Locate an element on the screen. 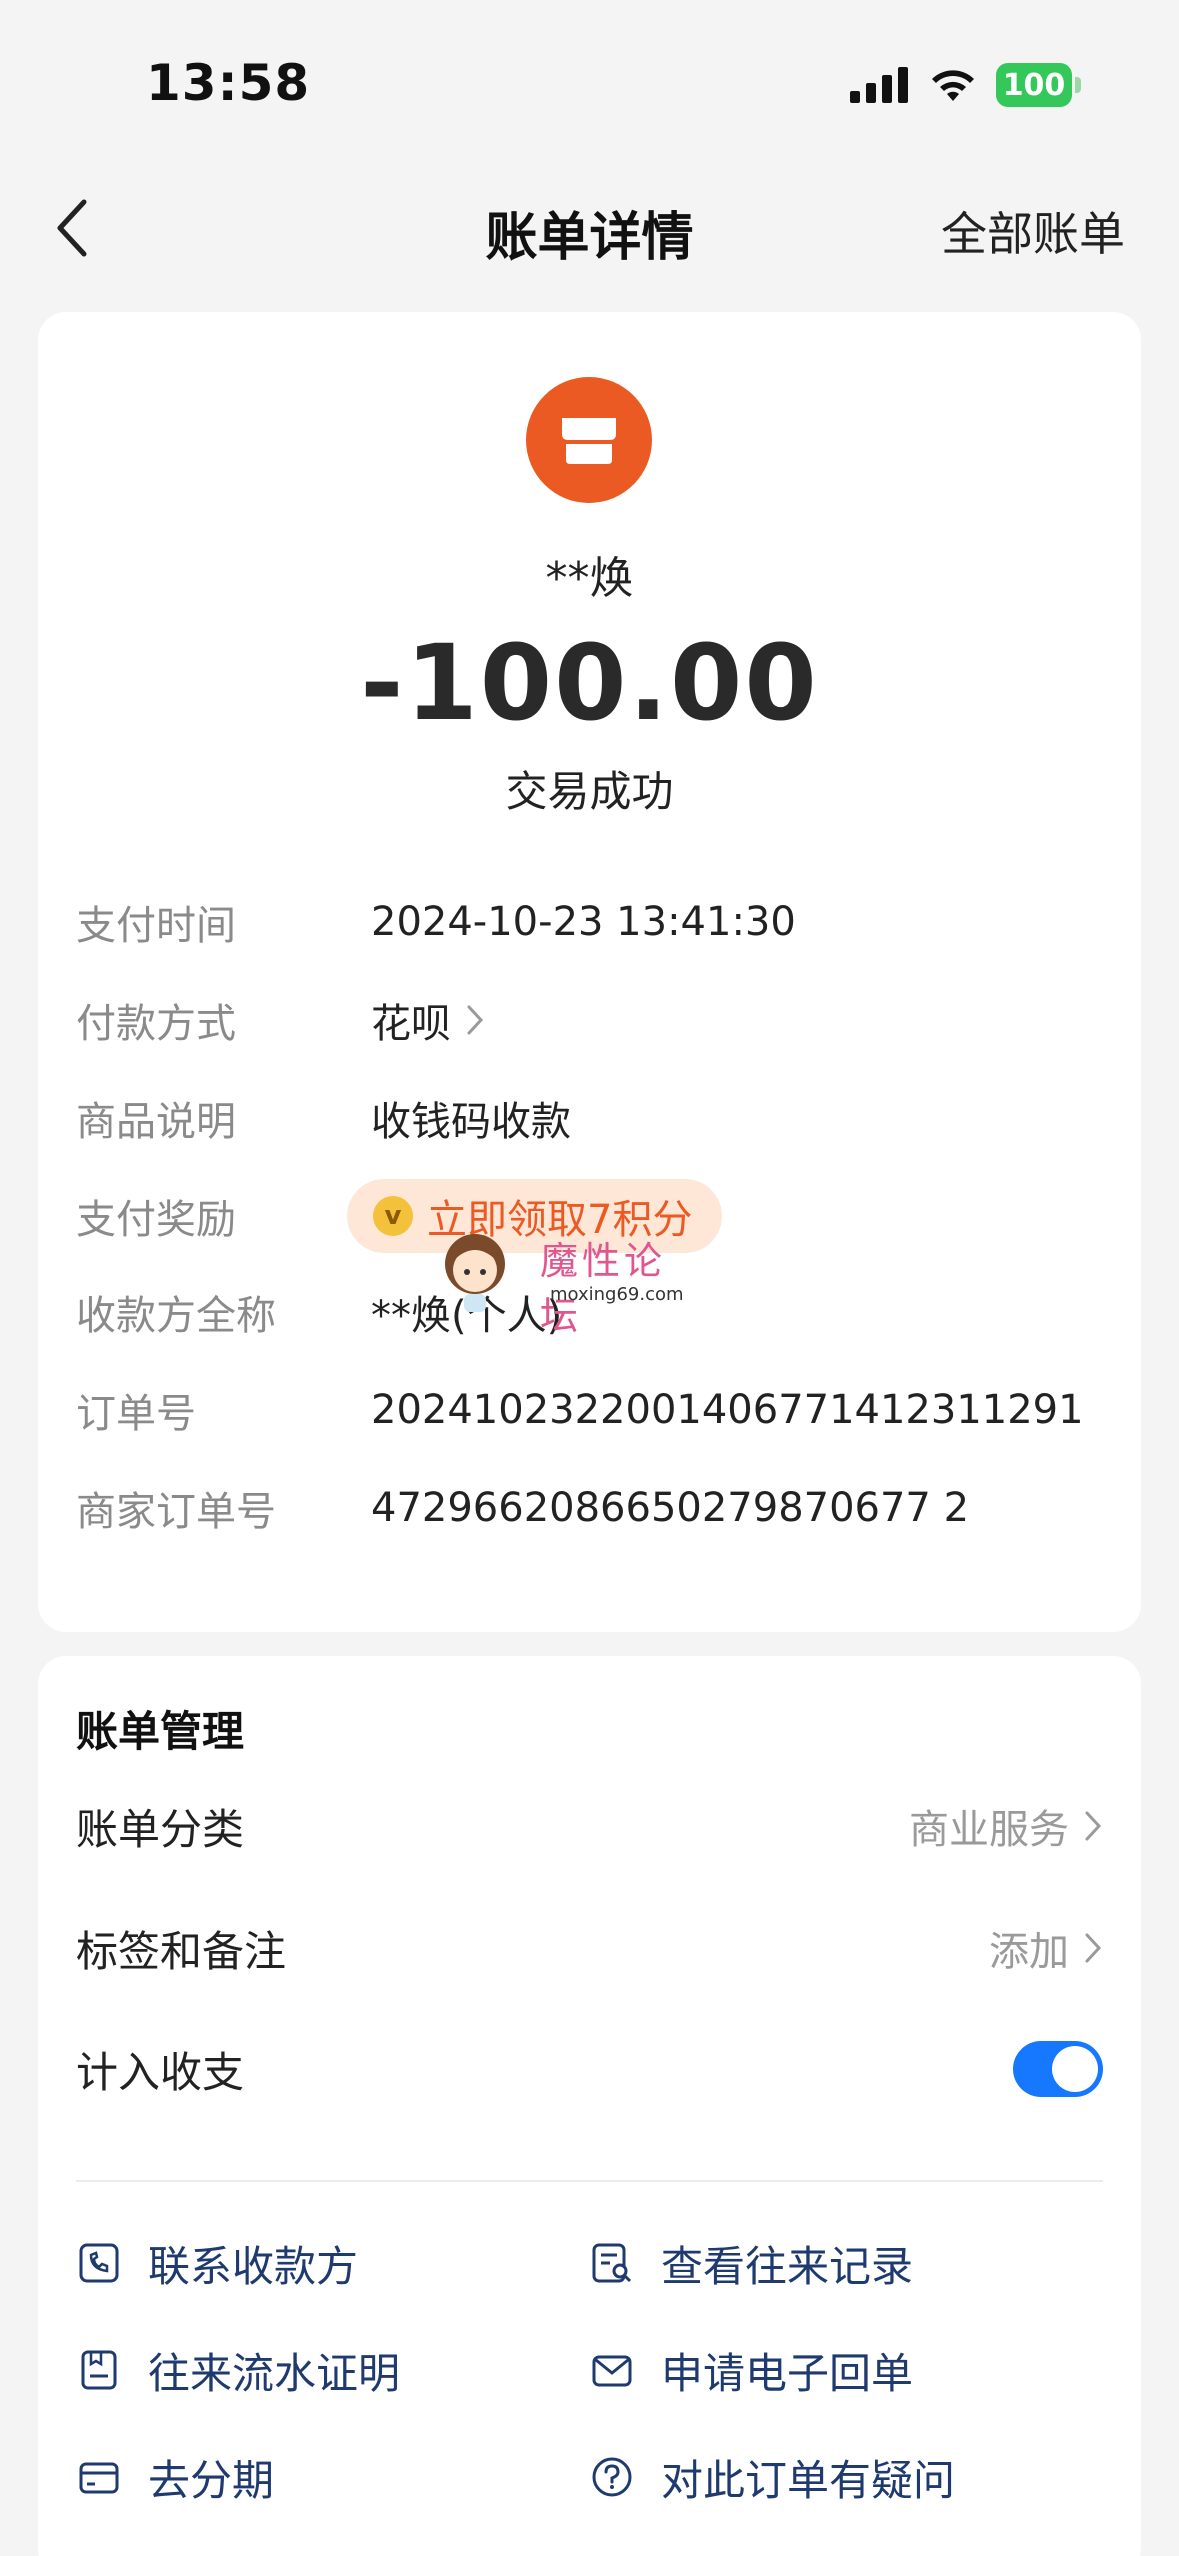 The width and height of the screenshot is (1179, 2556). action-label: 对此订单有疑问 is located at coordinates (808, 2480).